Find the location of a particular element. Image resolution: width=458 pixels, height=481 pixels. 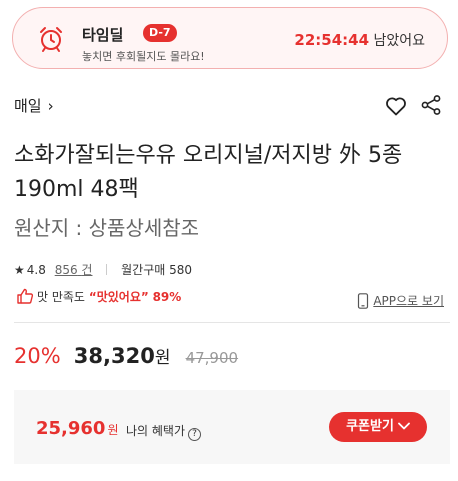

breadcrumb-row: 매일 › is located at coordinates (229, 106).